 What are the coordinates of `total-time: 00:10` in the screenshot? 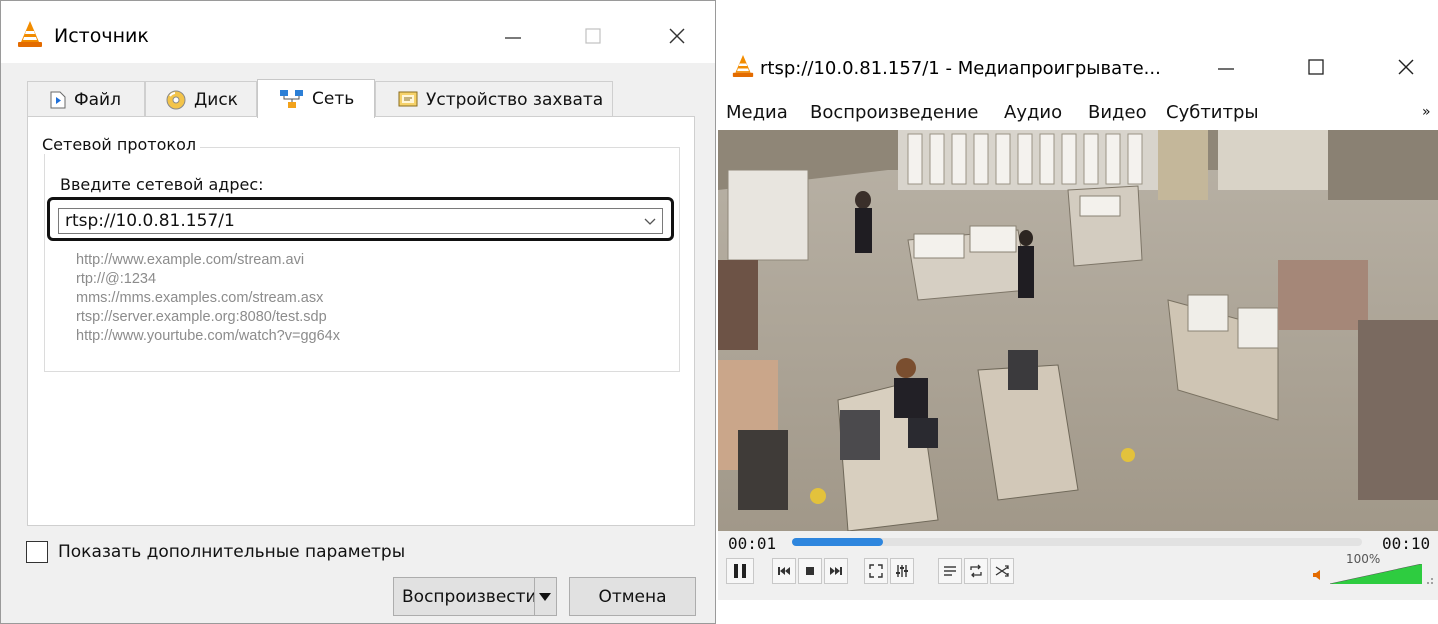 It's located at (1406, 543).